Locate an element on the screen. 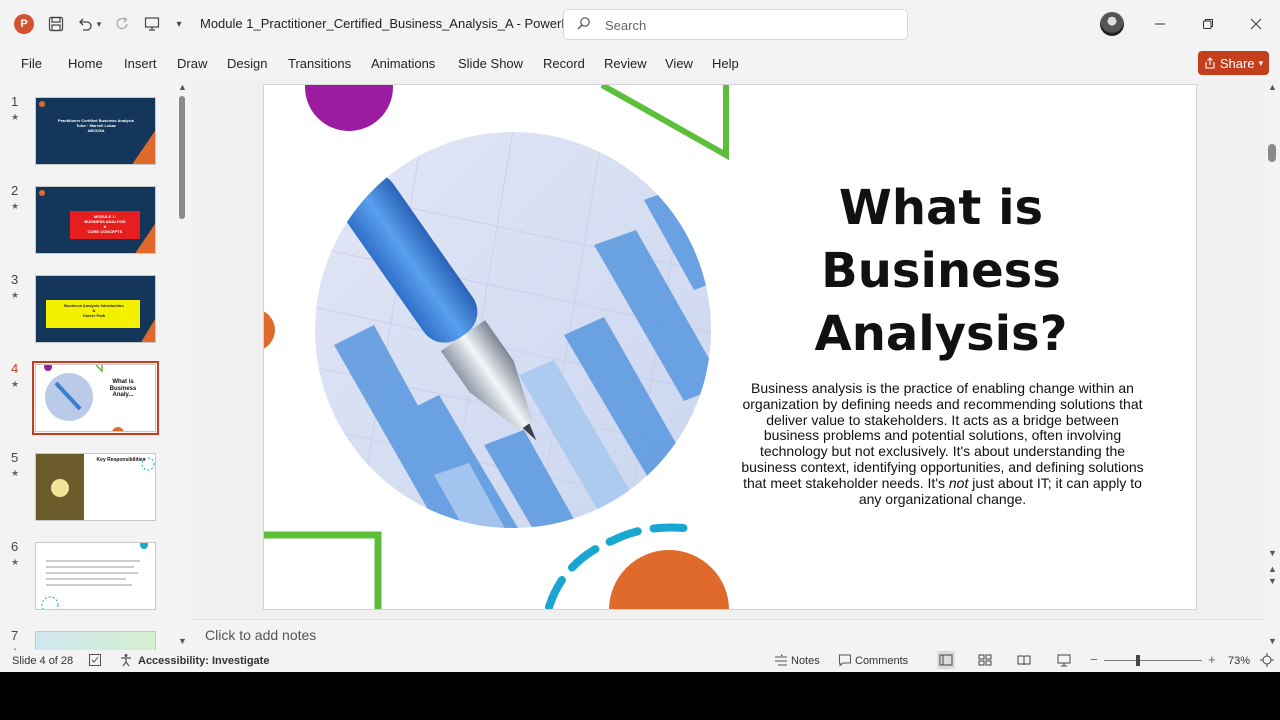 This screenshot has height=720, width=1280. share-label: Share is located at coordinates (1237, 63).